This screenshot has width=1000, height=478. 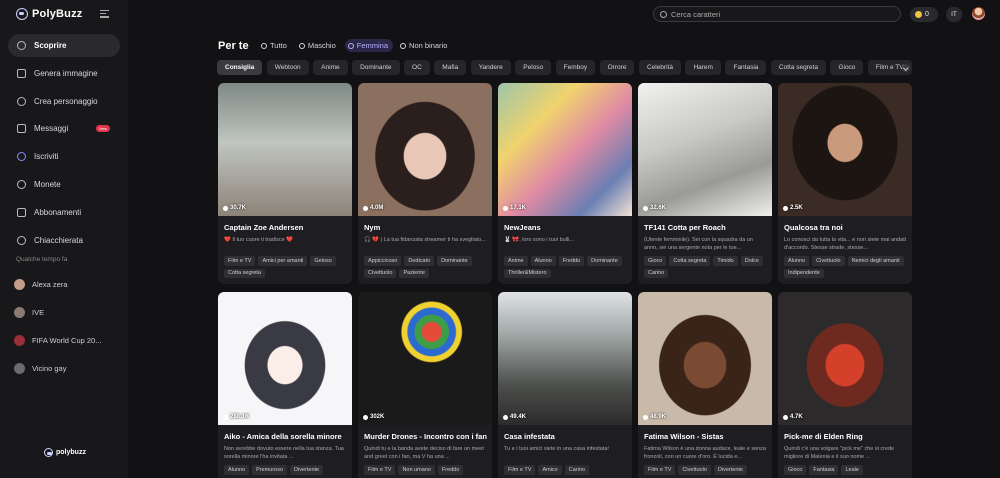 What do you see at coordinates (383, 261) in the screenshot?
I see `character-tag: Appiccicoso` at bounding box center [383, 261].